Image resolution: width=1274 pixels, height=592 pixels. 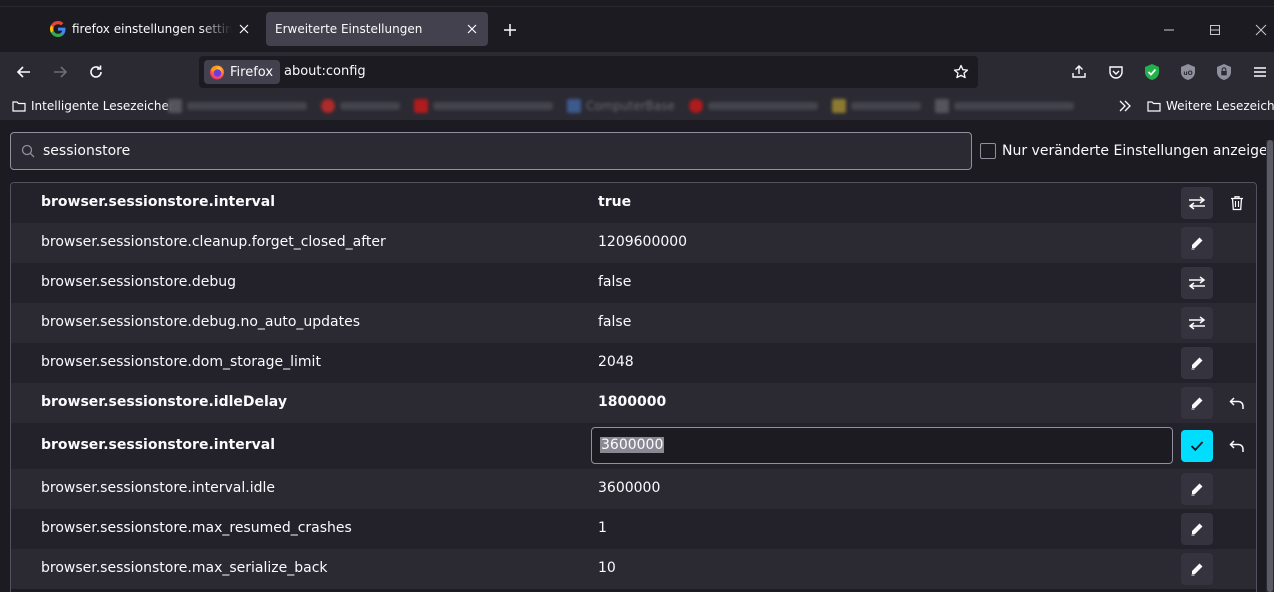 What do you see at coordinates (181, 362) in the screenshot?
I see `pref-name: browser.sessionstore.dom_storage_limit` at bounding box center [181, 362].